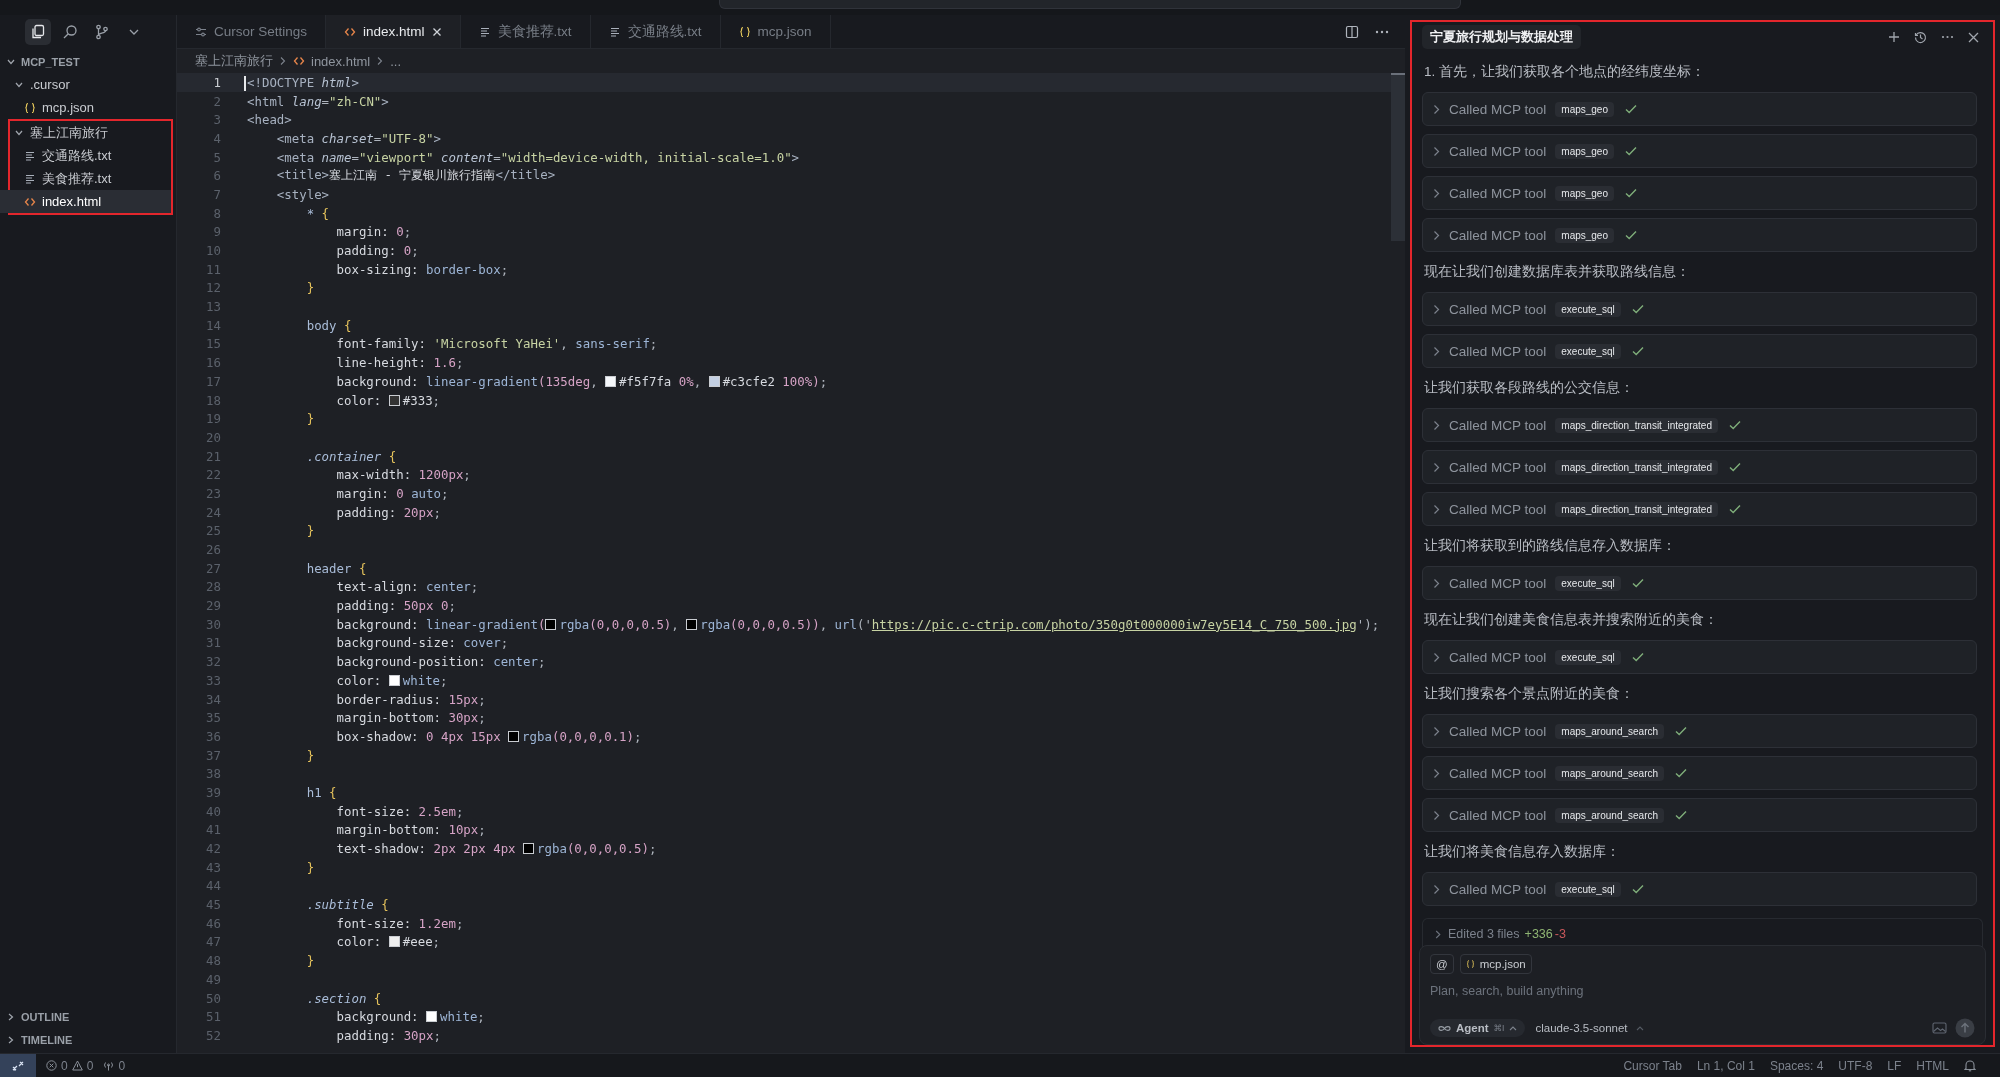 The width and height of the screenshot is (2000, 1077). What do you see at coordinates (216, 232) in the screenshot?
I see `line-number: 9` at bounding box center [216, 232].